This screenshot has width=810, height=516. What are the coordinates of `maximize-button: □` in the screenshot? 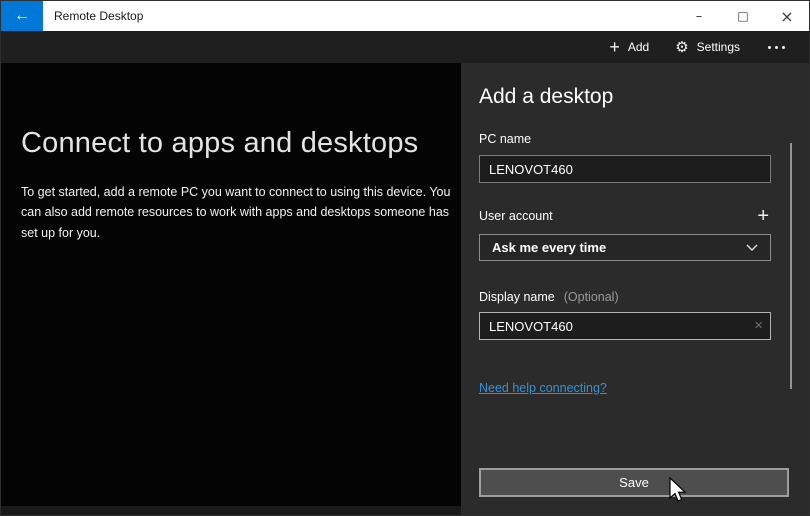 It's located at (743, 16).